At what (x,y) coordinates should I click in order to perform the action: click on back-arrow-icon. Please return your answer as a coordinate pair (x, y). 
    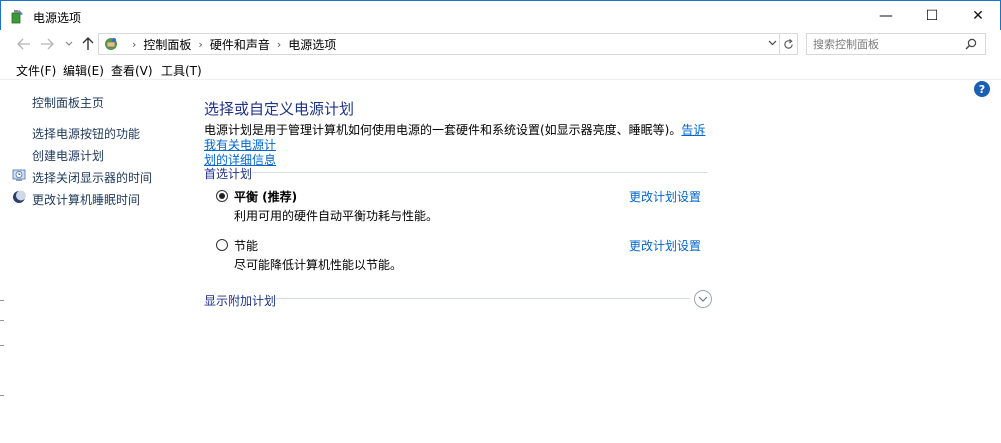
    Looking at the image, I should click on (24, 44).